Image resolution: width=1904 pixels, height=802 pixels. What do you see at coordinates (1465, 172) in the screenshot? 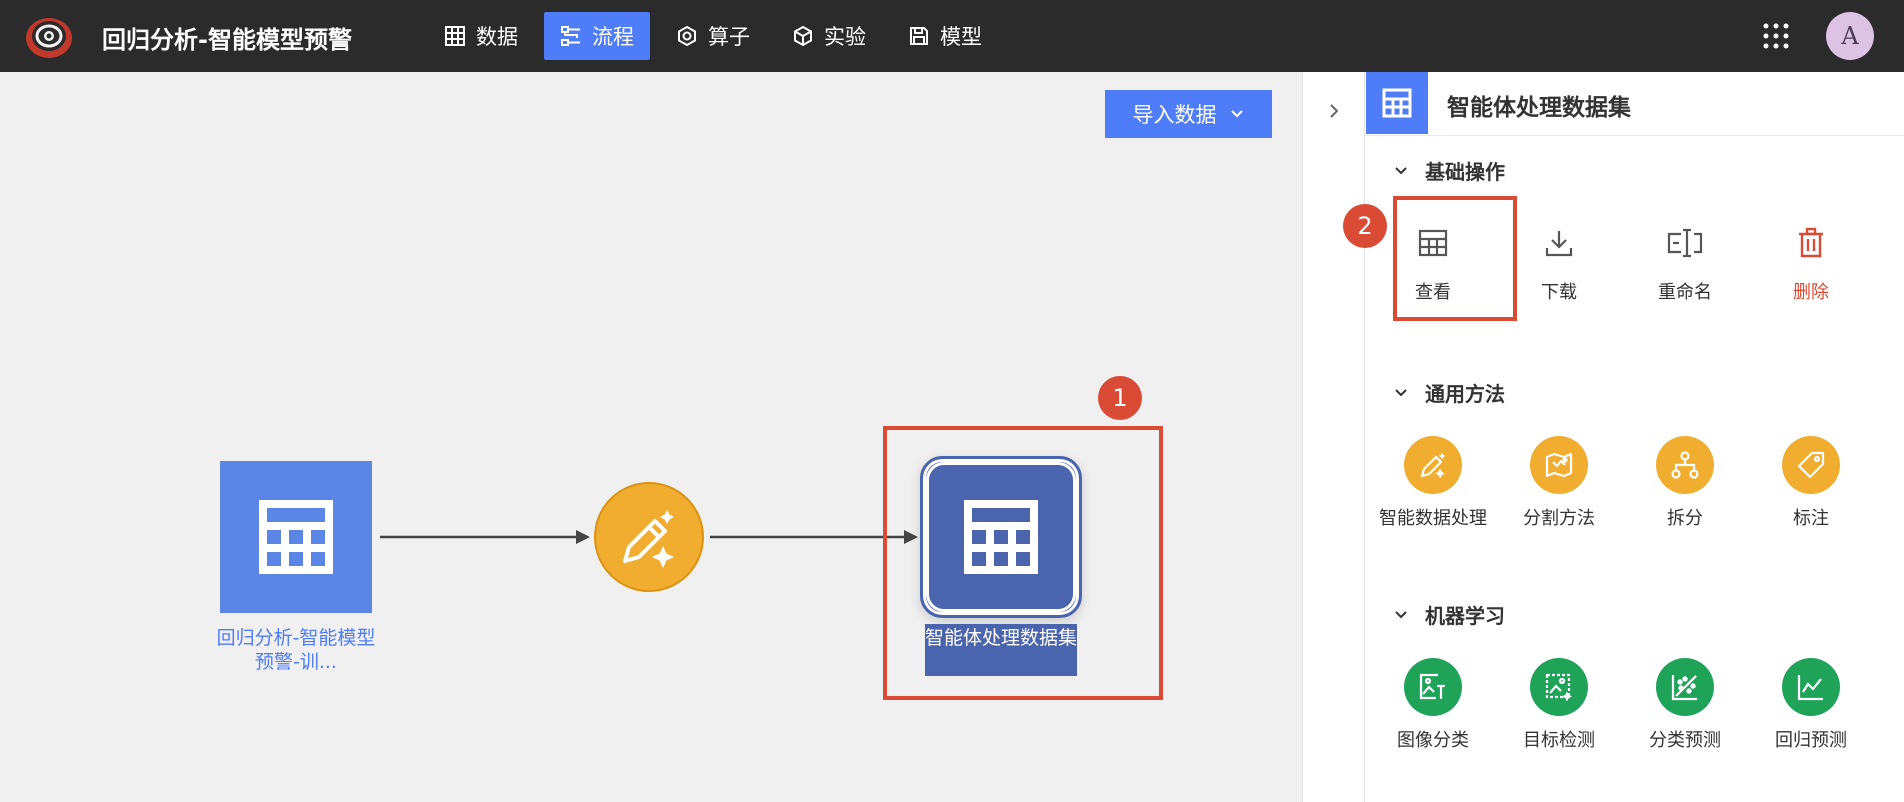
I see `section-title-label: 基础操作` at bounding box center [1465, 172].